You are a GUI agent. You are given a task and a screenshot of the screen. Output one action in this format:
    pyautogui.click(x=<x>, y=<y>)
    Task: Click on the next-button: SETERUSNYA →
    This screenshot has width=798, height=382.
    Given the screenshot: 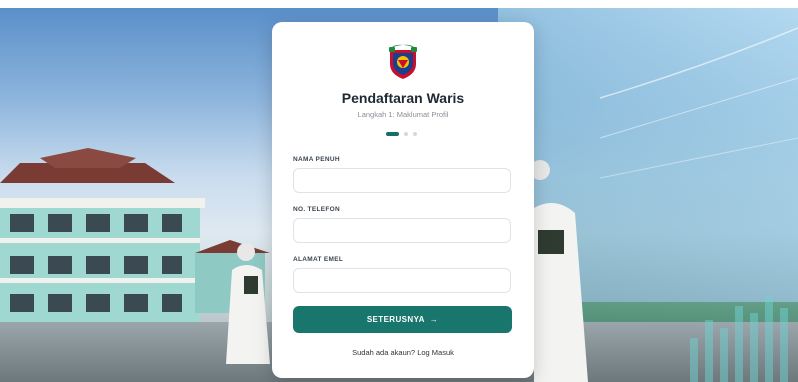 What is the action you would take?
    pyautogui.click(x=402, y=319)
    